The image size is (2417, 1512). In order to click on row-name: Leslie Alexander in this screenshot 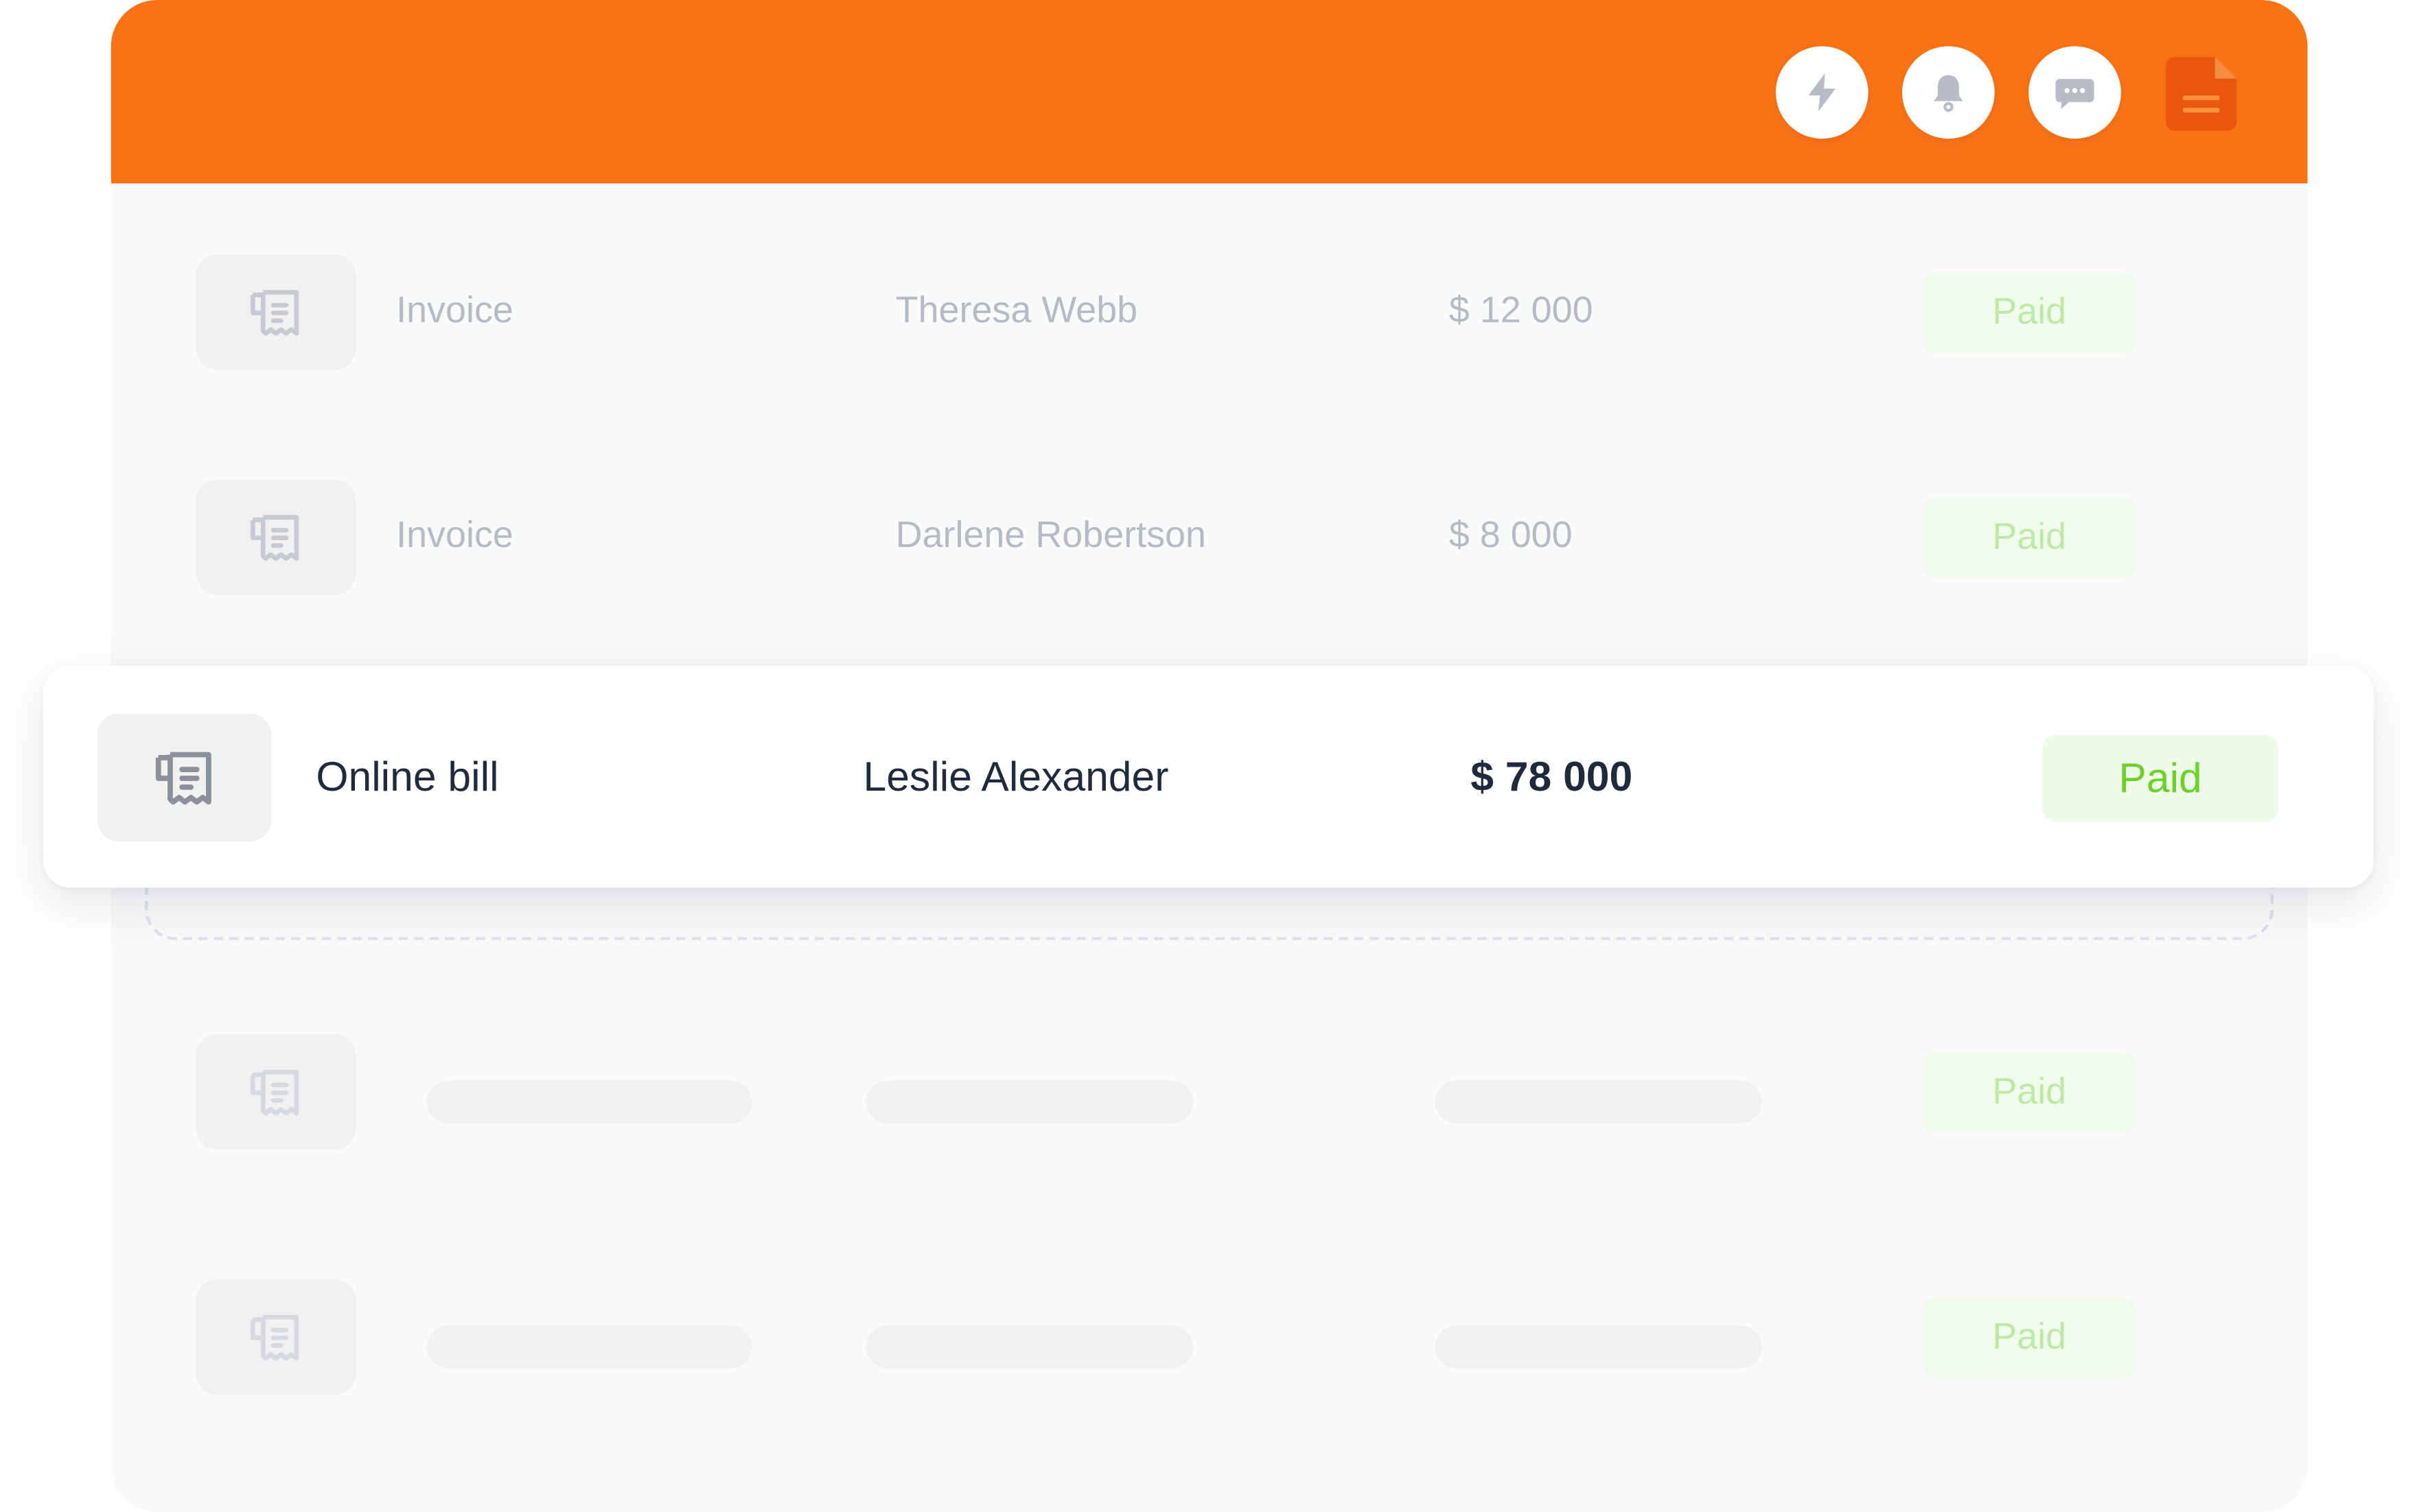, I will do `click(1016, 777)`.